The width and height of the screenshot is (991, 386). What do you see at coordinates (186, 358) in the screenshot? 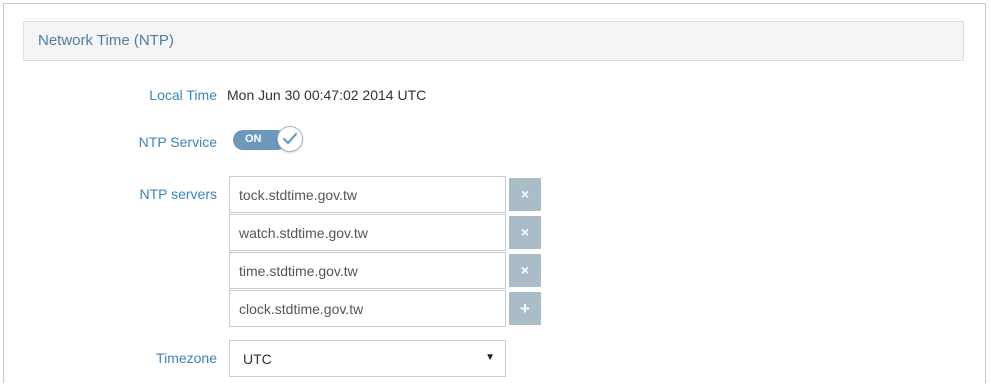
I see `timezone-label: Timezone` at bounding box center [186, 358].